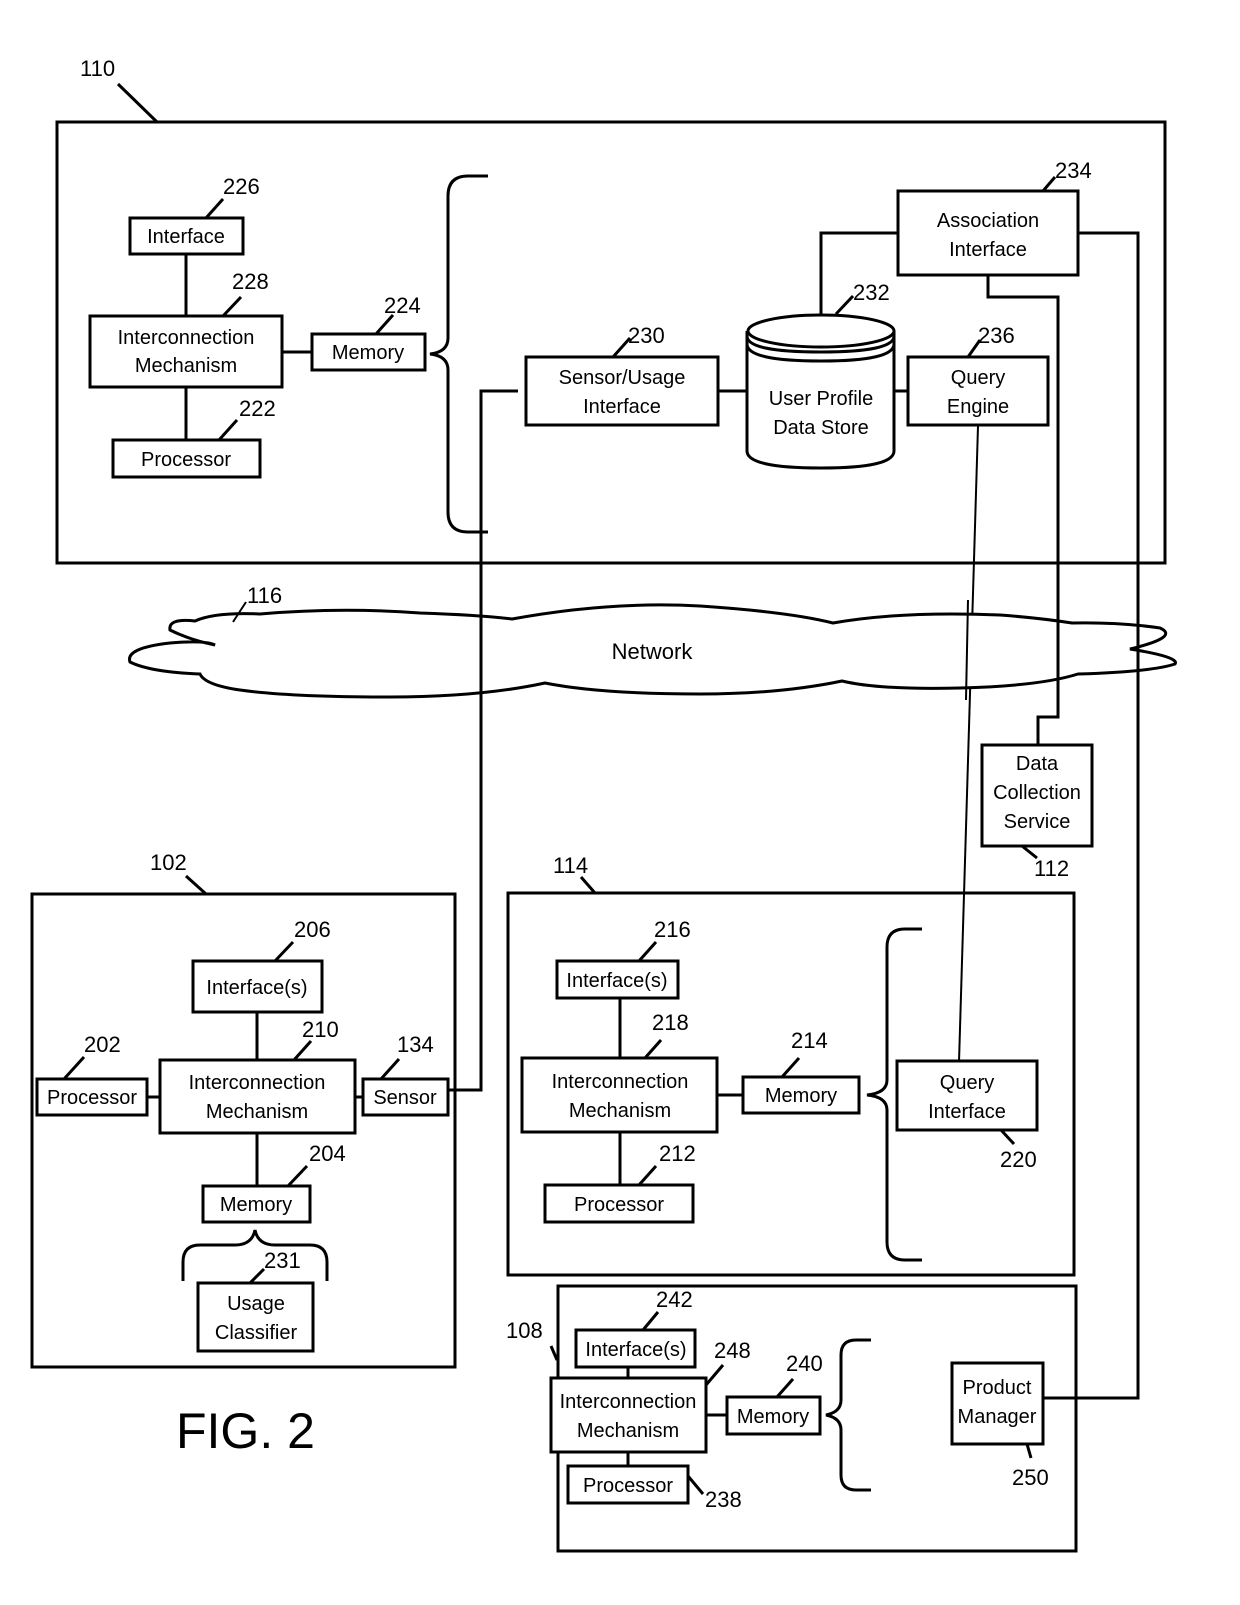 The width and height of the screenshot is (1240, 1605). What do you see at coordinates (804, 1363) in the screenshot?
I see `ref-240: 240` at bounding box center [804, 1363].